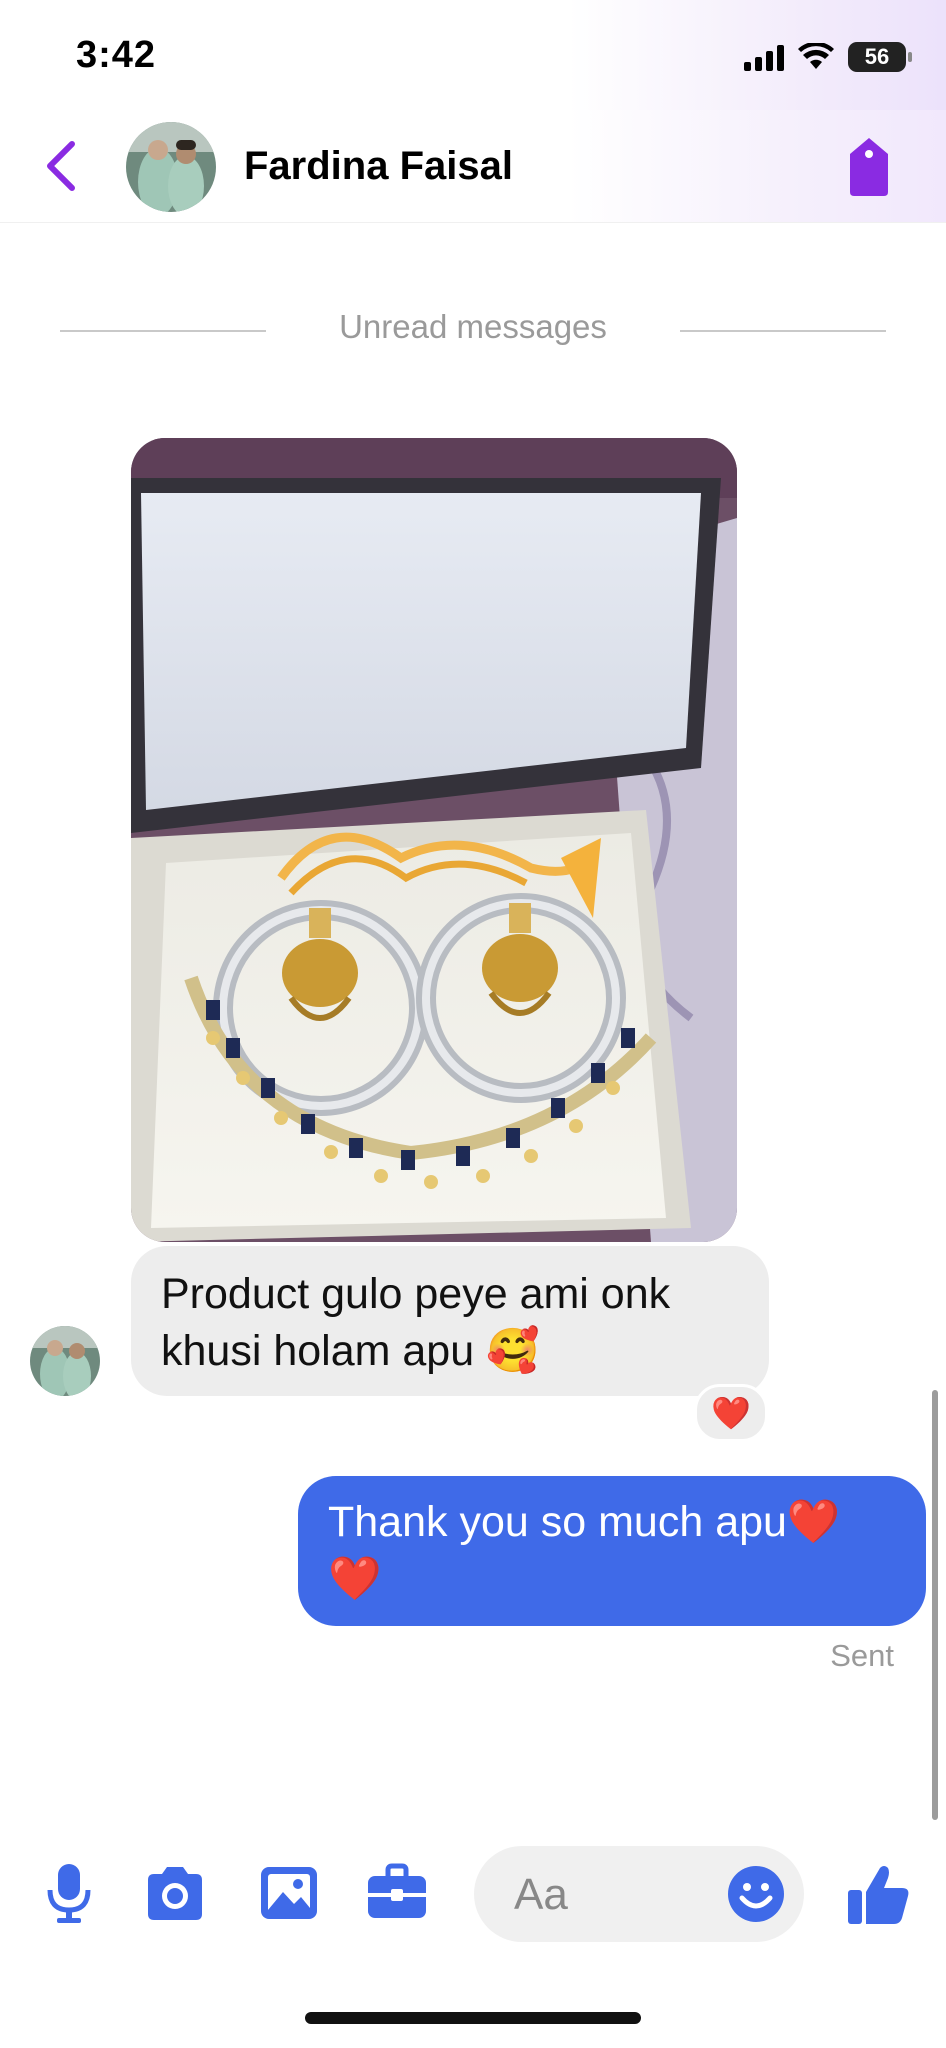  Describe the element at coordinates (397, 1893) in the screenshot. I see `briefcase-icon` at that location.